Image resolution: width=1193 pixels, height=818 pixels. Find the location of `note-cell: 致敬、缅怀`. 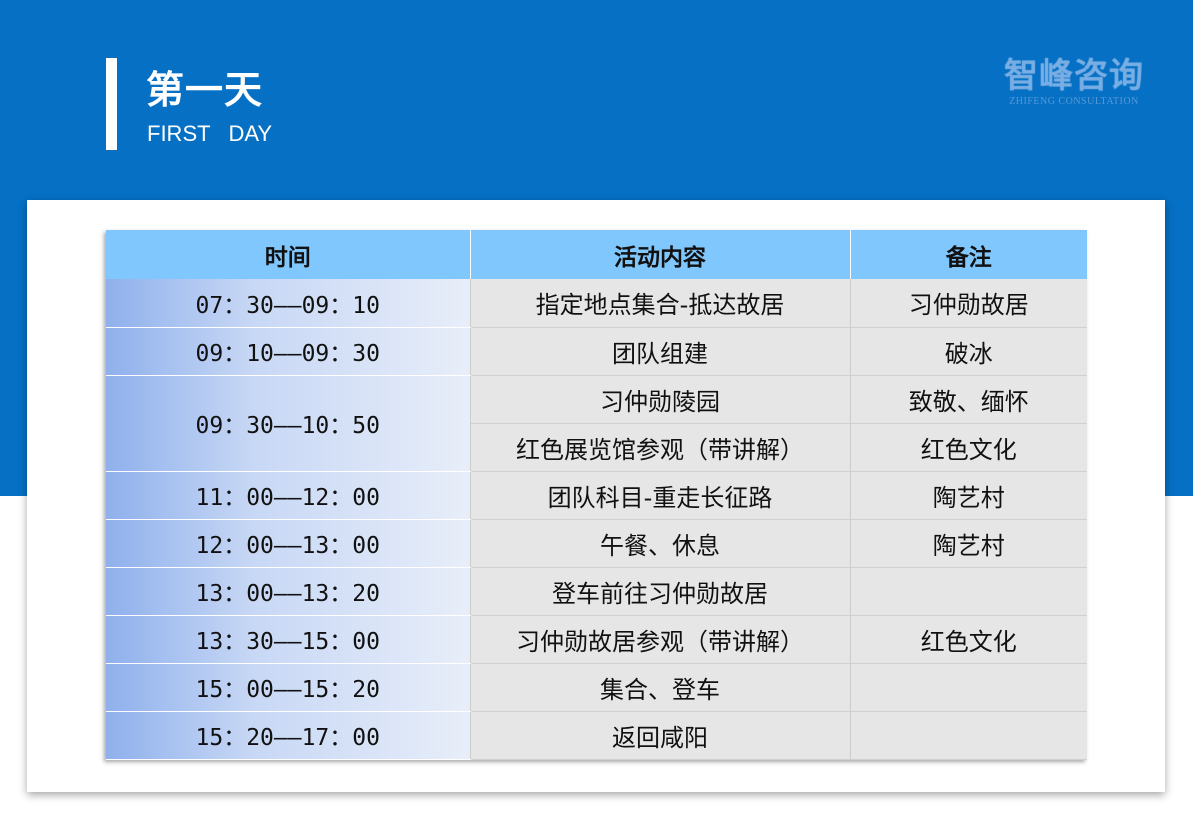

note-cell: 致敬、缅怀 is located at coordinates (968, 399).